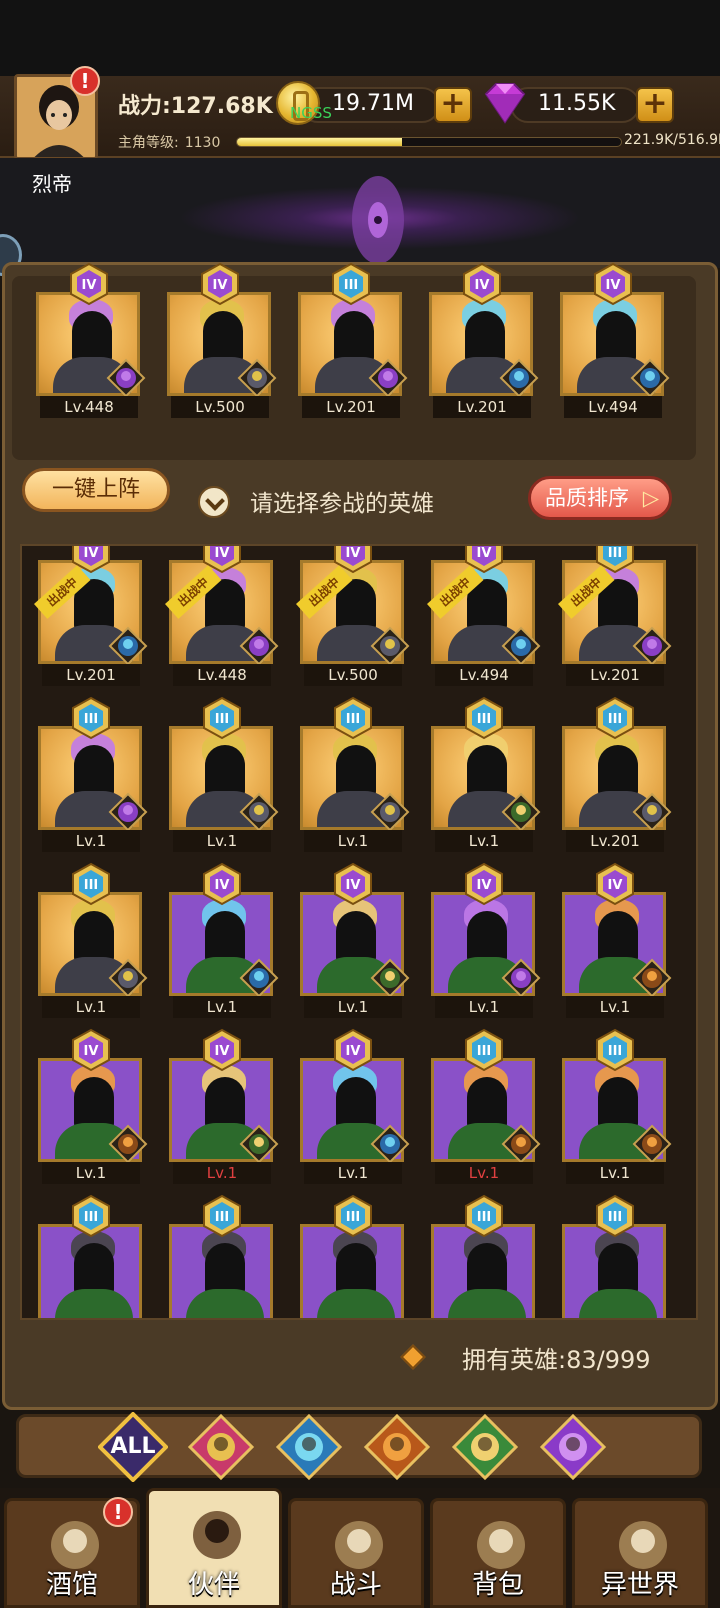 The image size is (720, 1608). What do you see at coordinates (214, 502) in the screenshot?
I see `arrow-down-icon` at bounding box center [214, 502].